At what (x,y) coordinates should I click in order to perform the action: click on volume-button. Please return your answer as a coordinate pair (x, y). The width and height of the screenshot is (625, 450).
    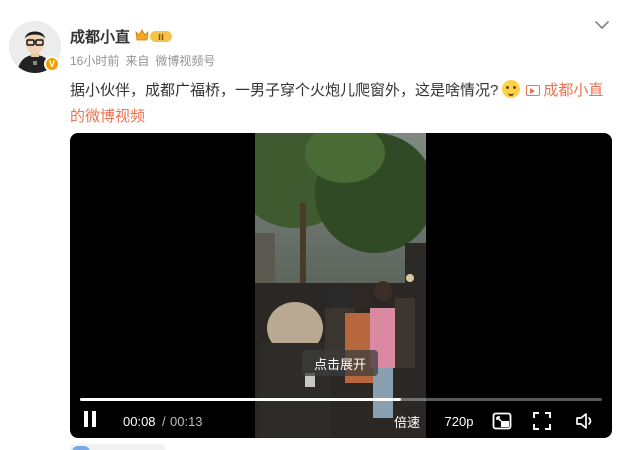
    Looking at the image, I should click on (585, 421).